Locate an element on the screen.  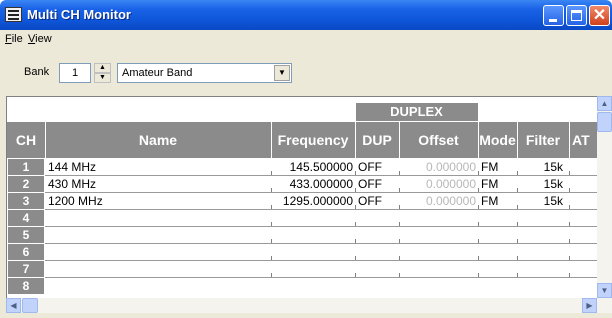
duplex-group-header: DUPLEX is located at coordinates (416, 112).